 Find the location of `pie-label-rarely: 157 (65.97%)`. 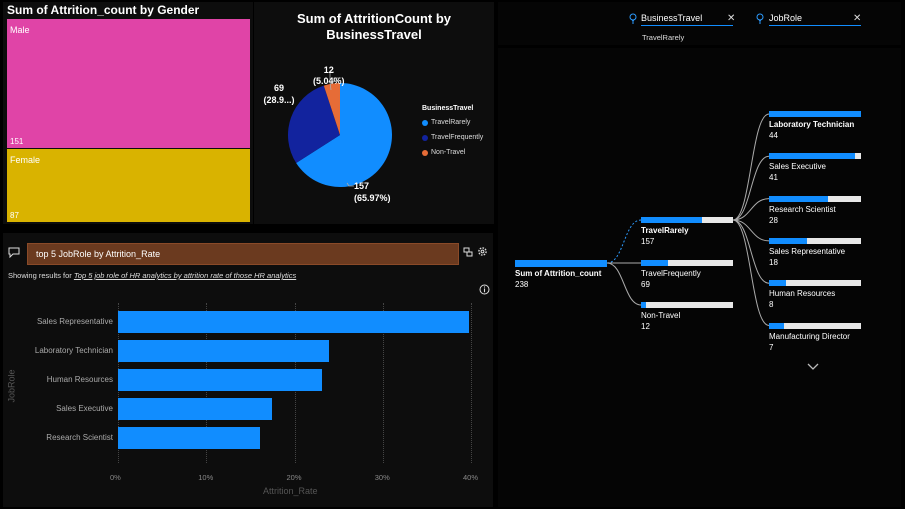

pie-label-rarely: 157 (65.97%) is located at coordinates (372, 192).